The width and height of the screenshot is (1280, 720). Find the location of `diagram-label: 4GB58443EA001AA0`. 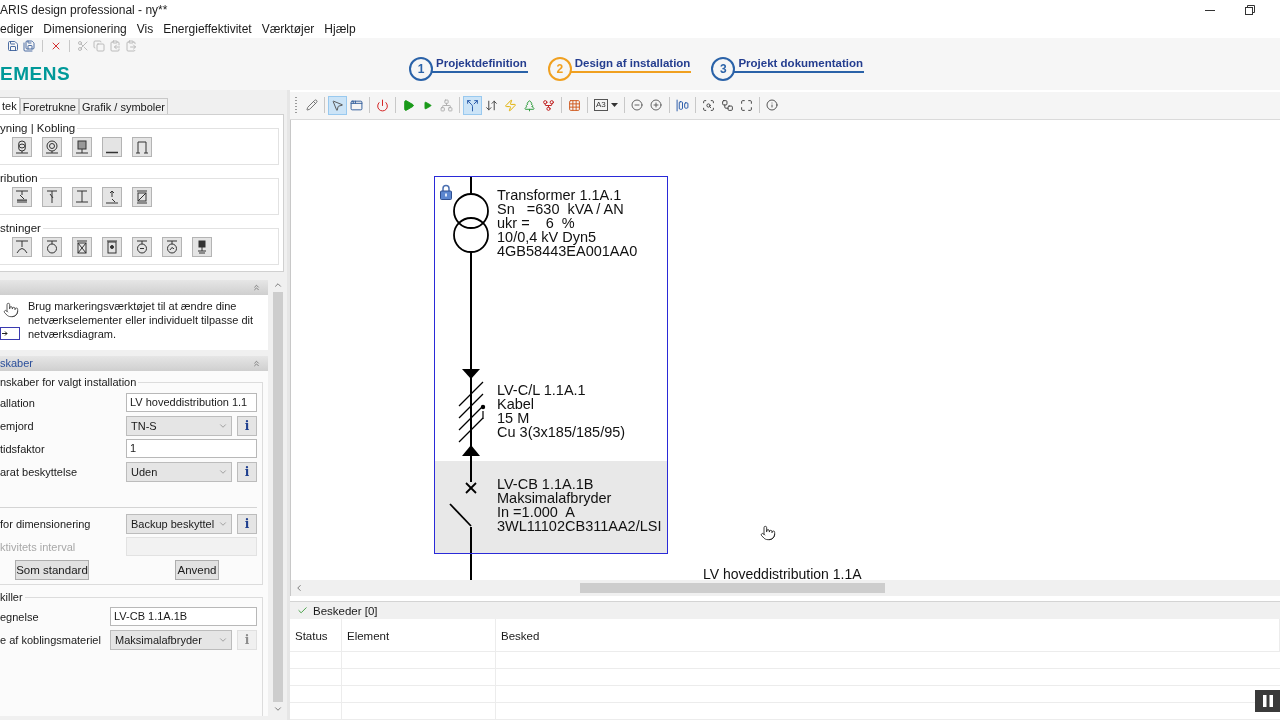

diagram-label: 4GB58443EA001AA0 is located at coordinates (567, 250).